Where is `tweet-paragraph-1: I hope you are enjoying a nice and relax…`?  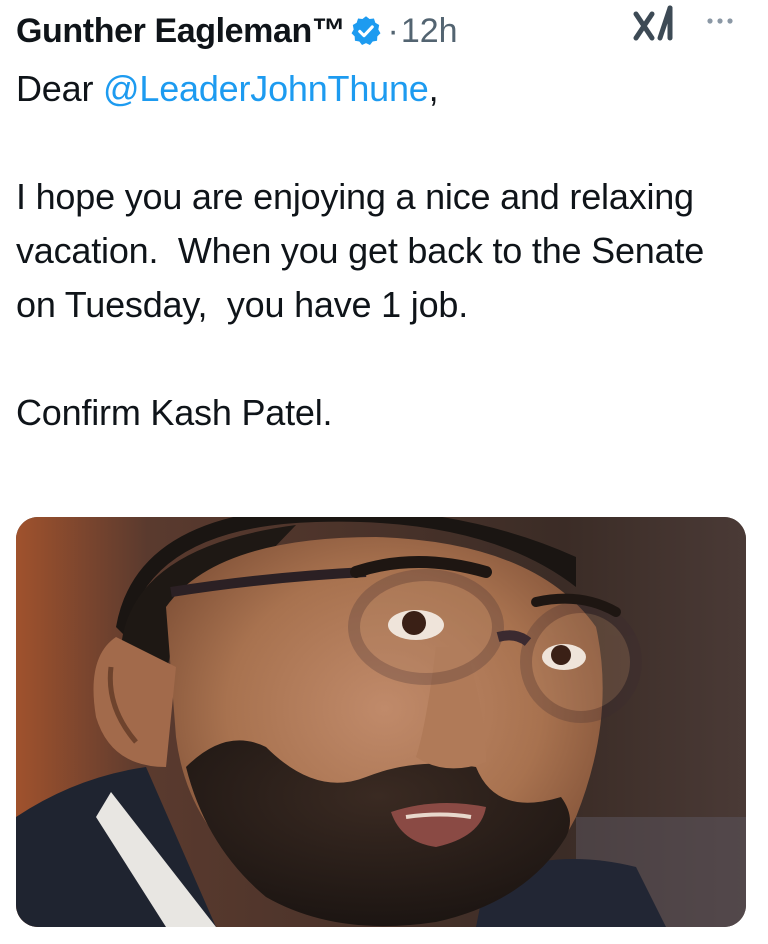
tweet-paragraph-1: I hope you are enjoying a nice and relax… is located at coordinates (365, 250).